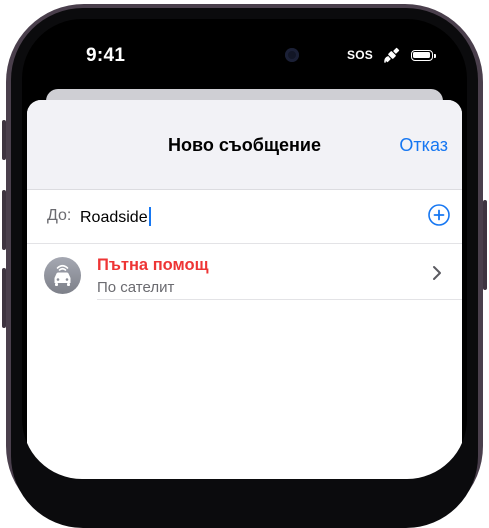 The image size is (489, 528). I want to click on battery-icon, so click(423, 55).